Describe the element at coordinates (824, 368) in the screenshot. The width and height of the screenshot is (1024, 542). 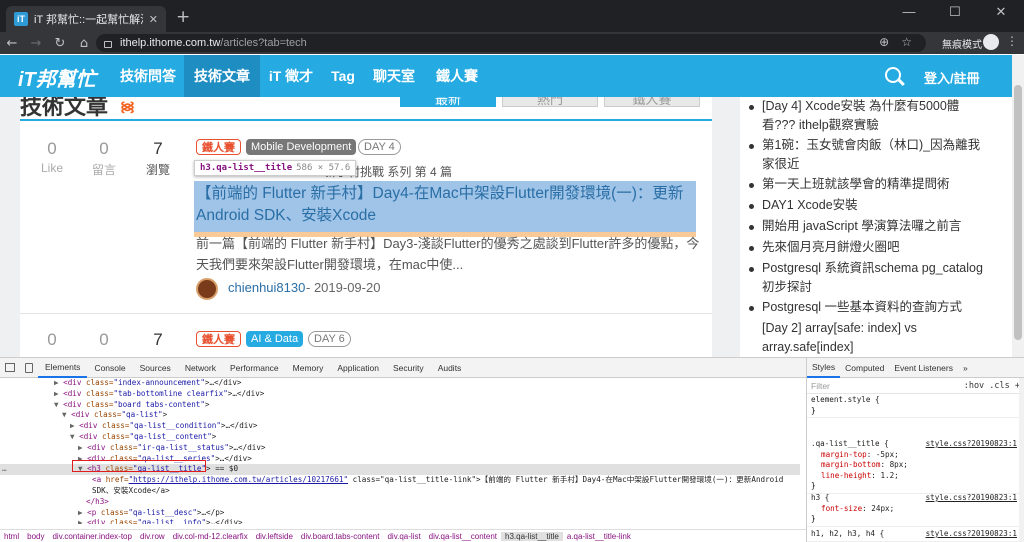
I see `tab-styles: Styles` at that location.